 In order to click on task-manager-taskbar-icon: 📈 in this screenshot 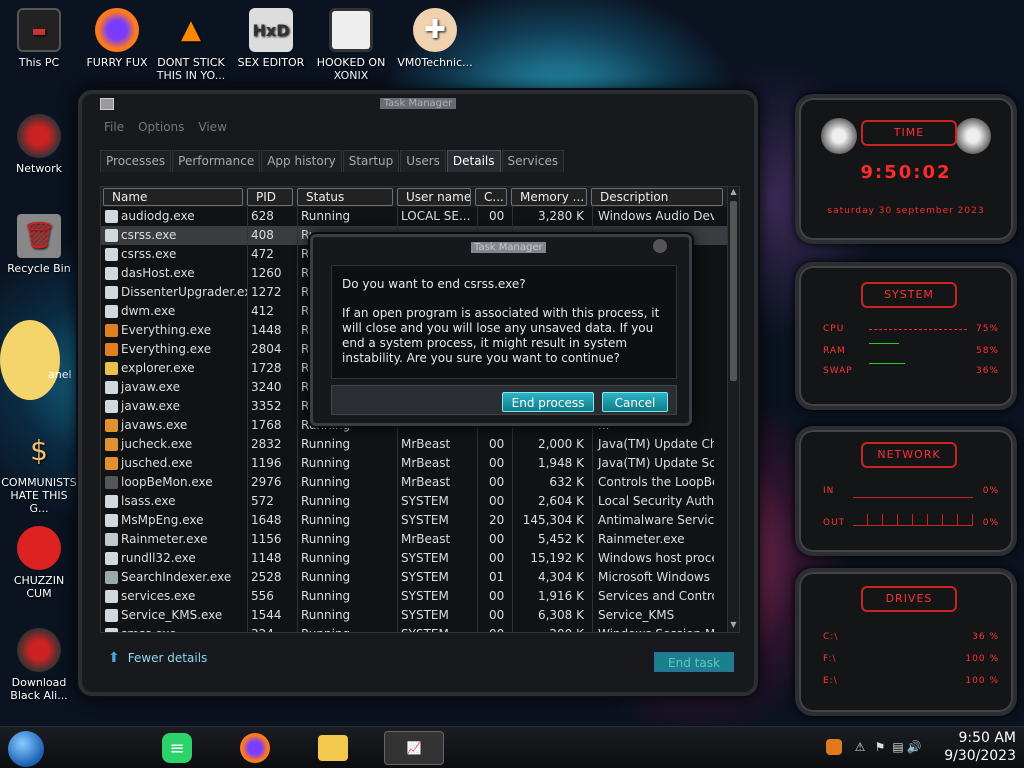, I will do `click(414, 748)`.